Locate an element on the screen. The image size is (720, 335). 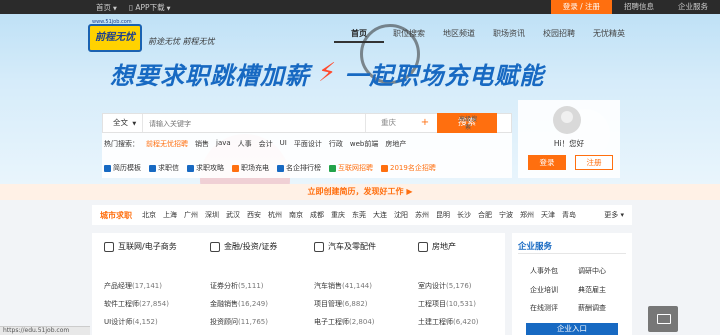
monitor-icon is located at coordinates (109, 246).